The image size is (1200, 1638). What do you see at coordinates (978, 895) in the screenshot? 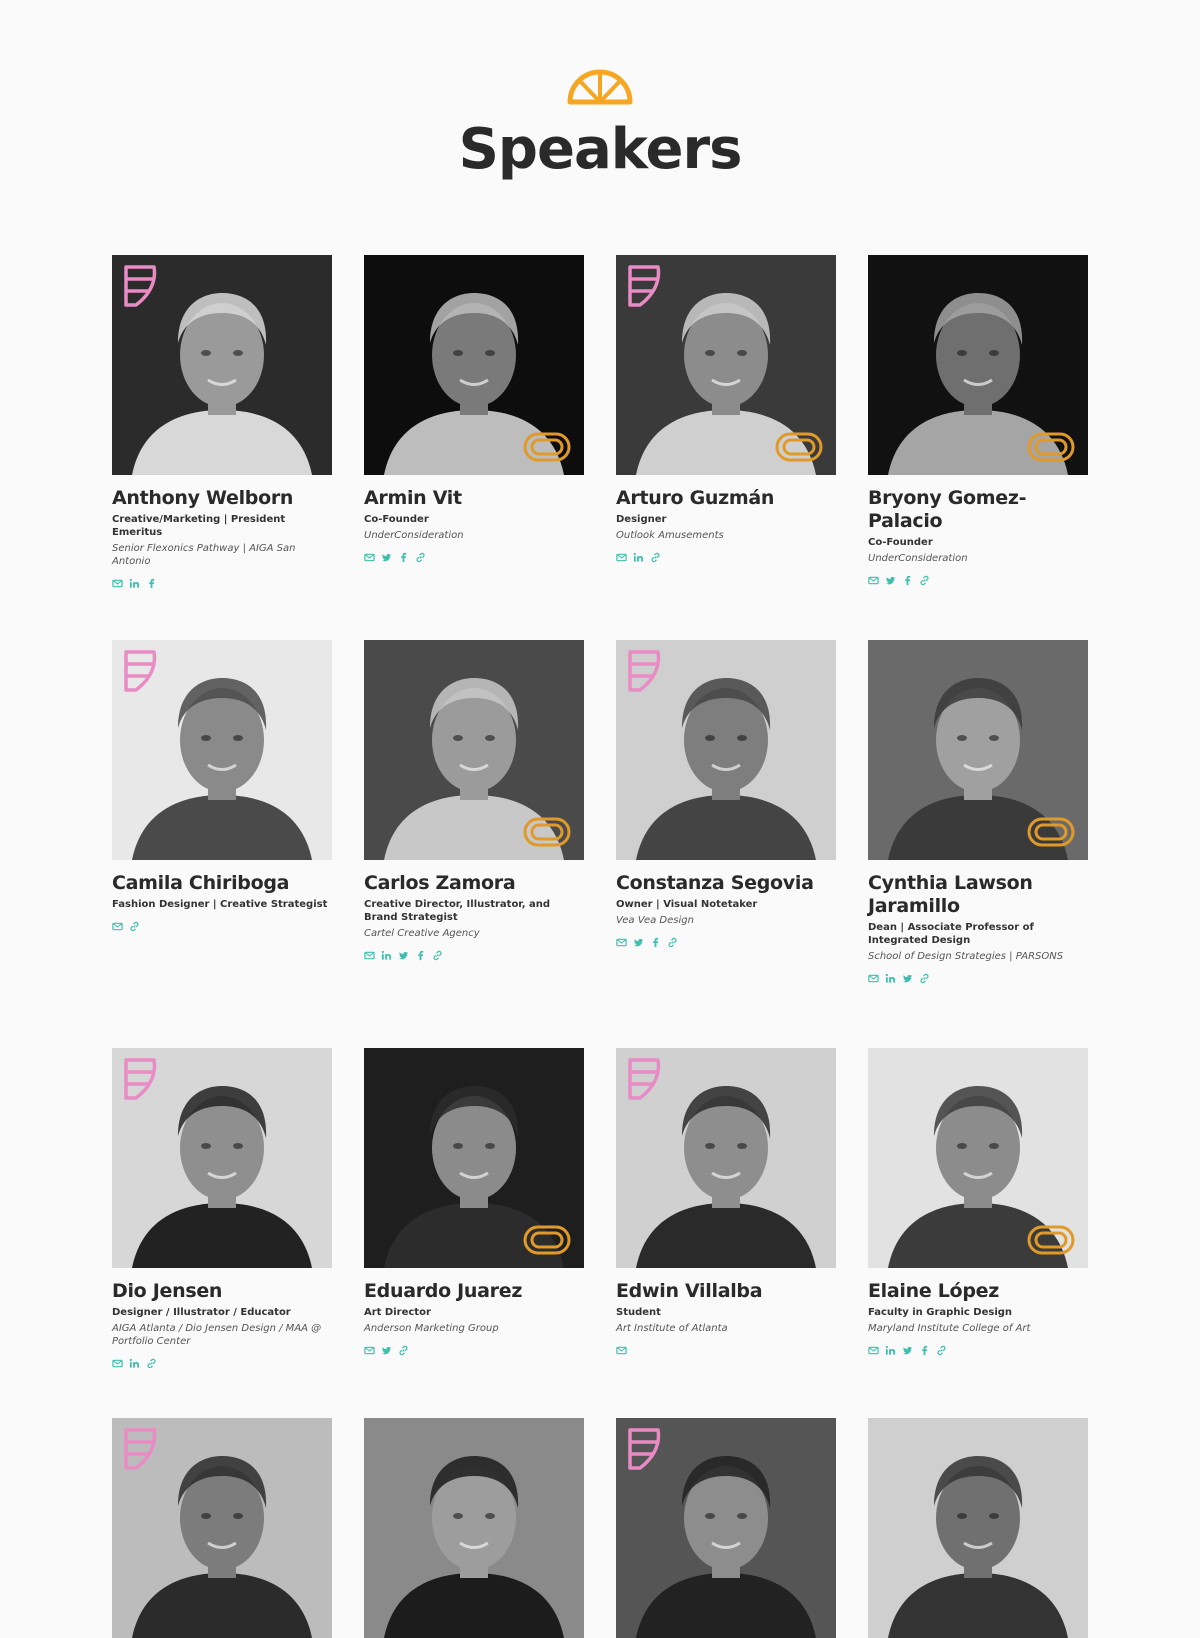
I see `speaker-name: Cynthia Lawson Jaramillo` at bounding box center [978, 895].